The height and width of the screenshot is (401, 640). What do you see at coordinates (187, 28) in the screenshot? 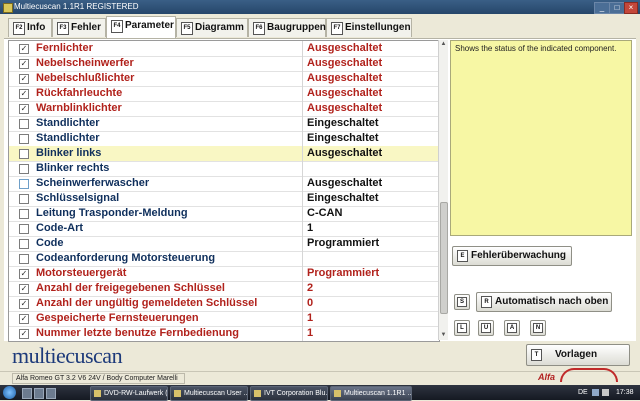
I see `tab-diagramm-key: F5` at bounding box center [187, 28].